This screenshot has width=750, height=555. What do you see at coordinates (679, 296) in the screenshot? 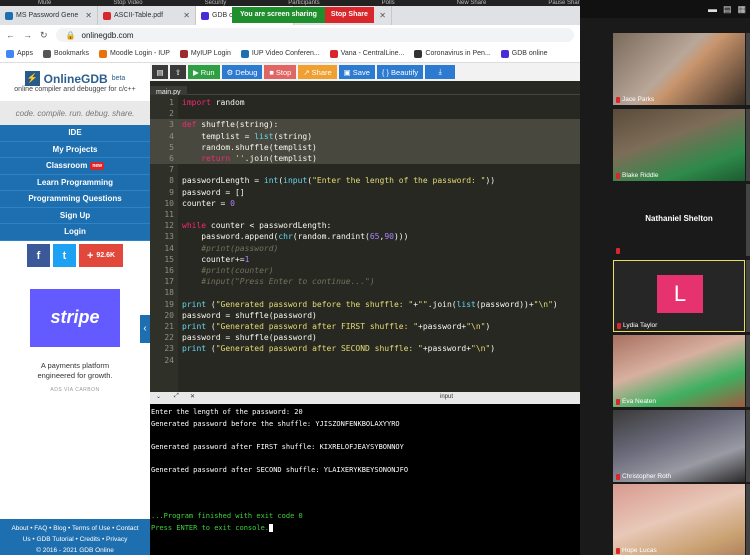
I see `participant-tile: L Lydia Taylor` at bounding box center [679, 296].